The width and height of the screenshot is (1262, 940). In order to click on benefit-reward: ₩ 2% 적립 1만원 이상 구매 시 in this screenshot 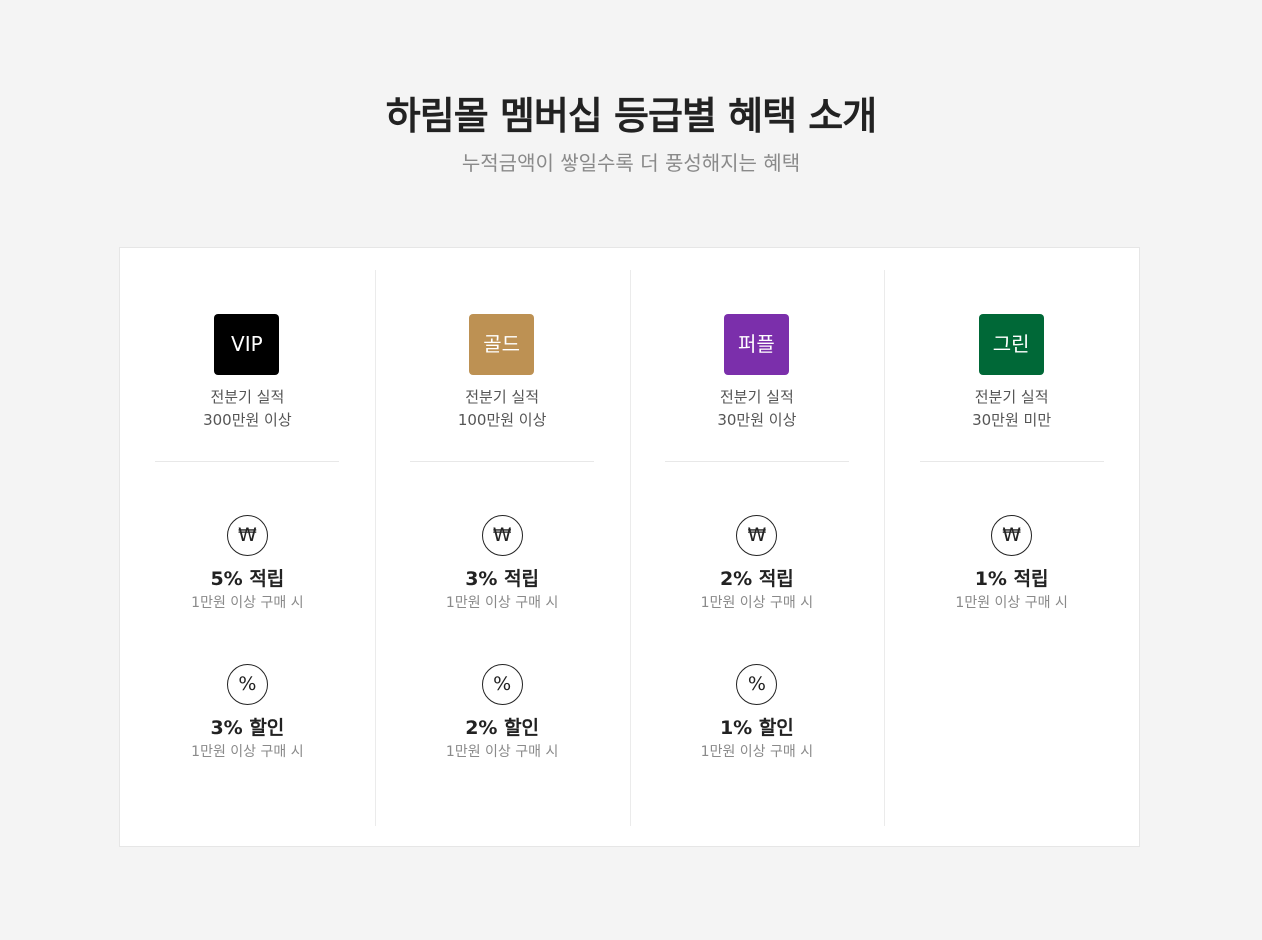, I will do `click(757, 564)`.